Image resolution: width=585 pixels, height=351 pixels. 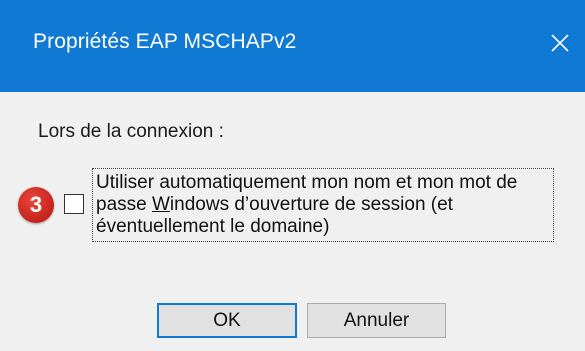 I want to click on ok-button: OK, so click(x=227, y=320).